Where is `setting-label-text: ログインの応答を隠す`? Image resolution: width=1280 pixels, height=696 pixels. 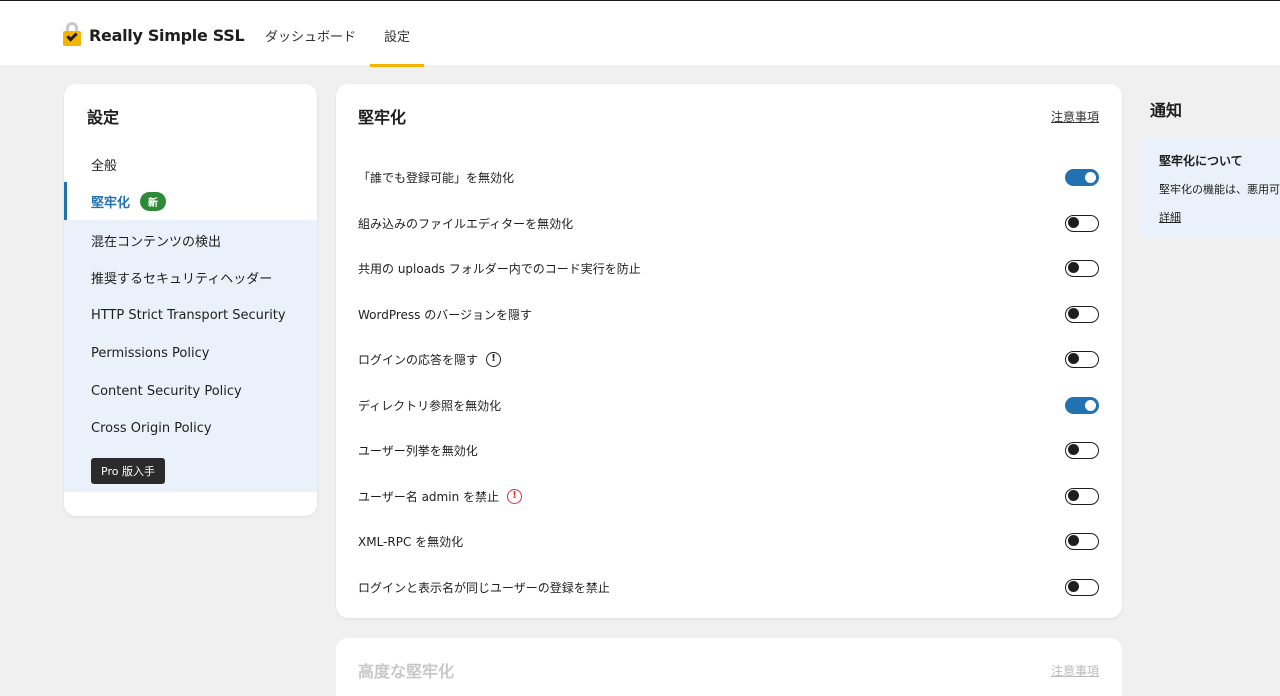 setting-label-text: ログインの応答を隠す is located at coordinates (418, 359).